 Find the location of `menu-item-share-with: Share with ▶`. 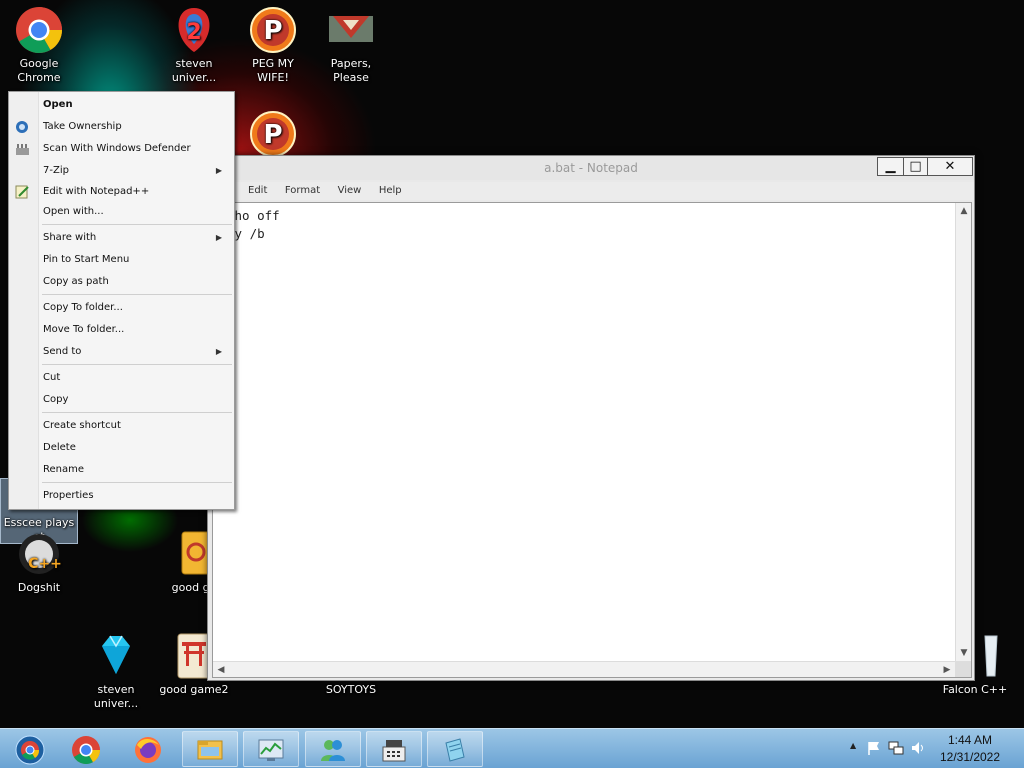

menu-item-share-with: Share with ▶ is located at coordinates (121, 238).